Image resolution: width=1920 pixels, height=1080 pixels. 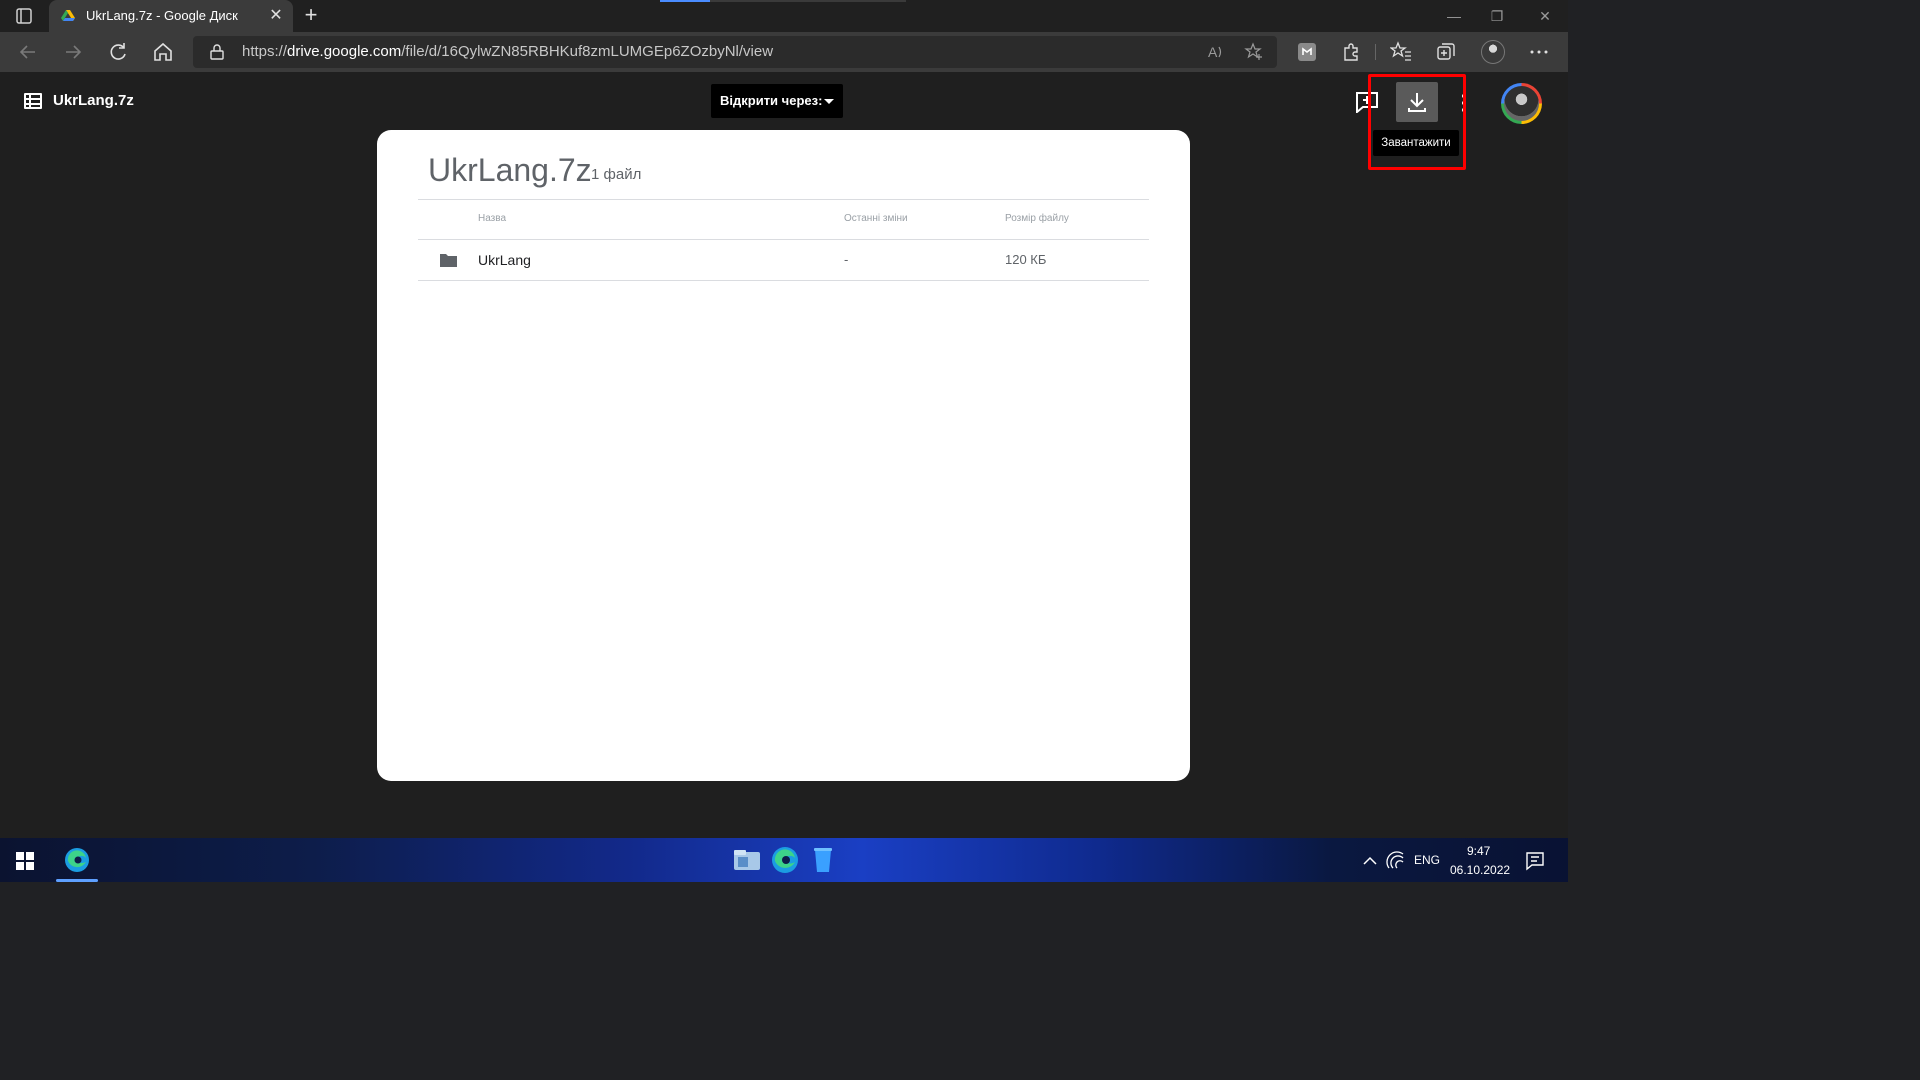 What do you see at coordinates (33, 101) in the screenshot?
I see `archive-list-icon` at bounding box center [33, 101].